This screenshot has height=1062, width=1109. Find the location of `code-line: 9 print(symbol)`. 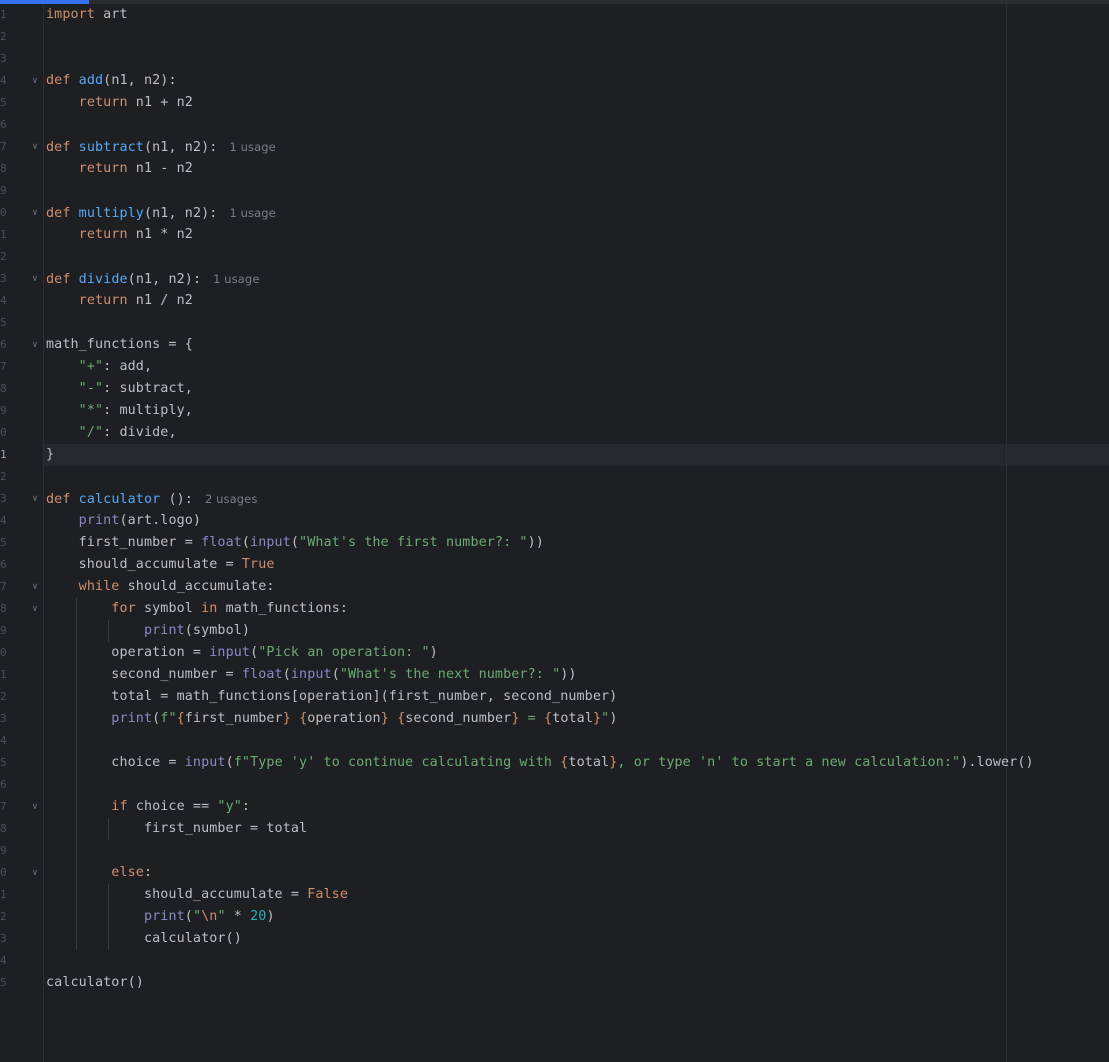

code-line: 9 print(symbol) is located at coordinates (554, 631).